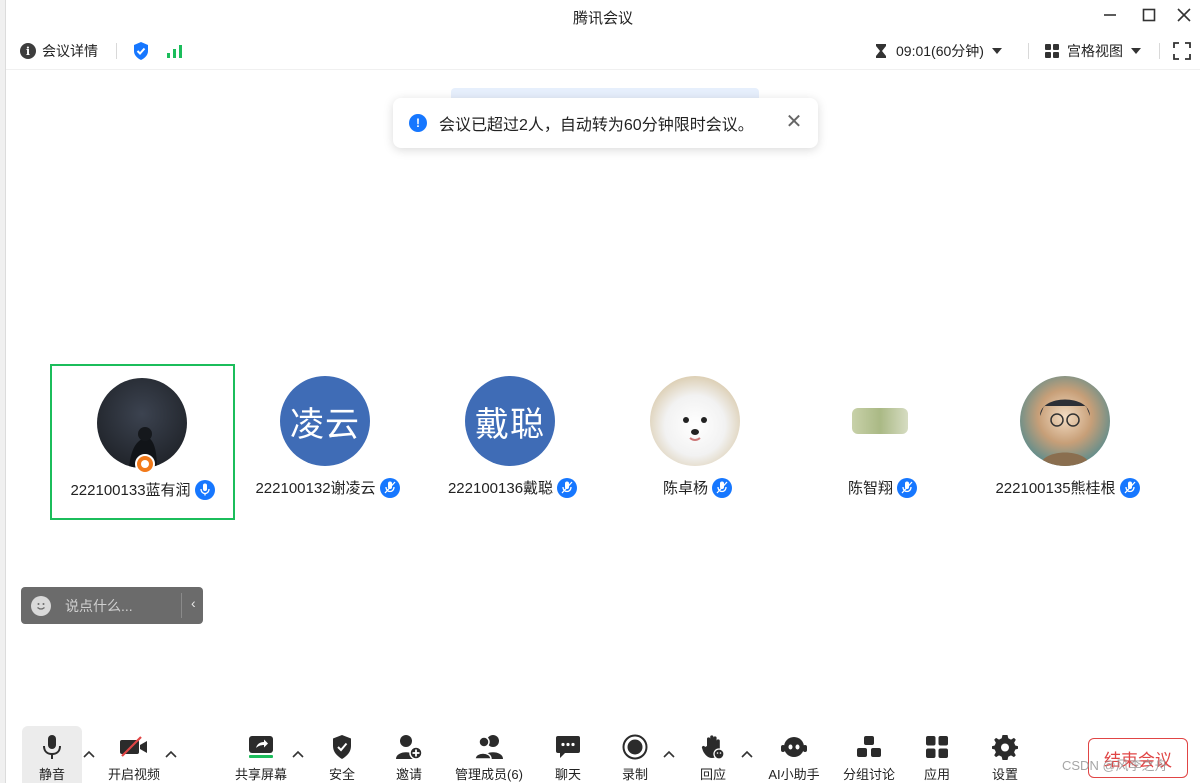  What do you see at coordinates (697, 442) in the screenshot?
I see `participant-tile: 陈卓杨` at bounding box center [697, 442].